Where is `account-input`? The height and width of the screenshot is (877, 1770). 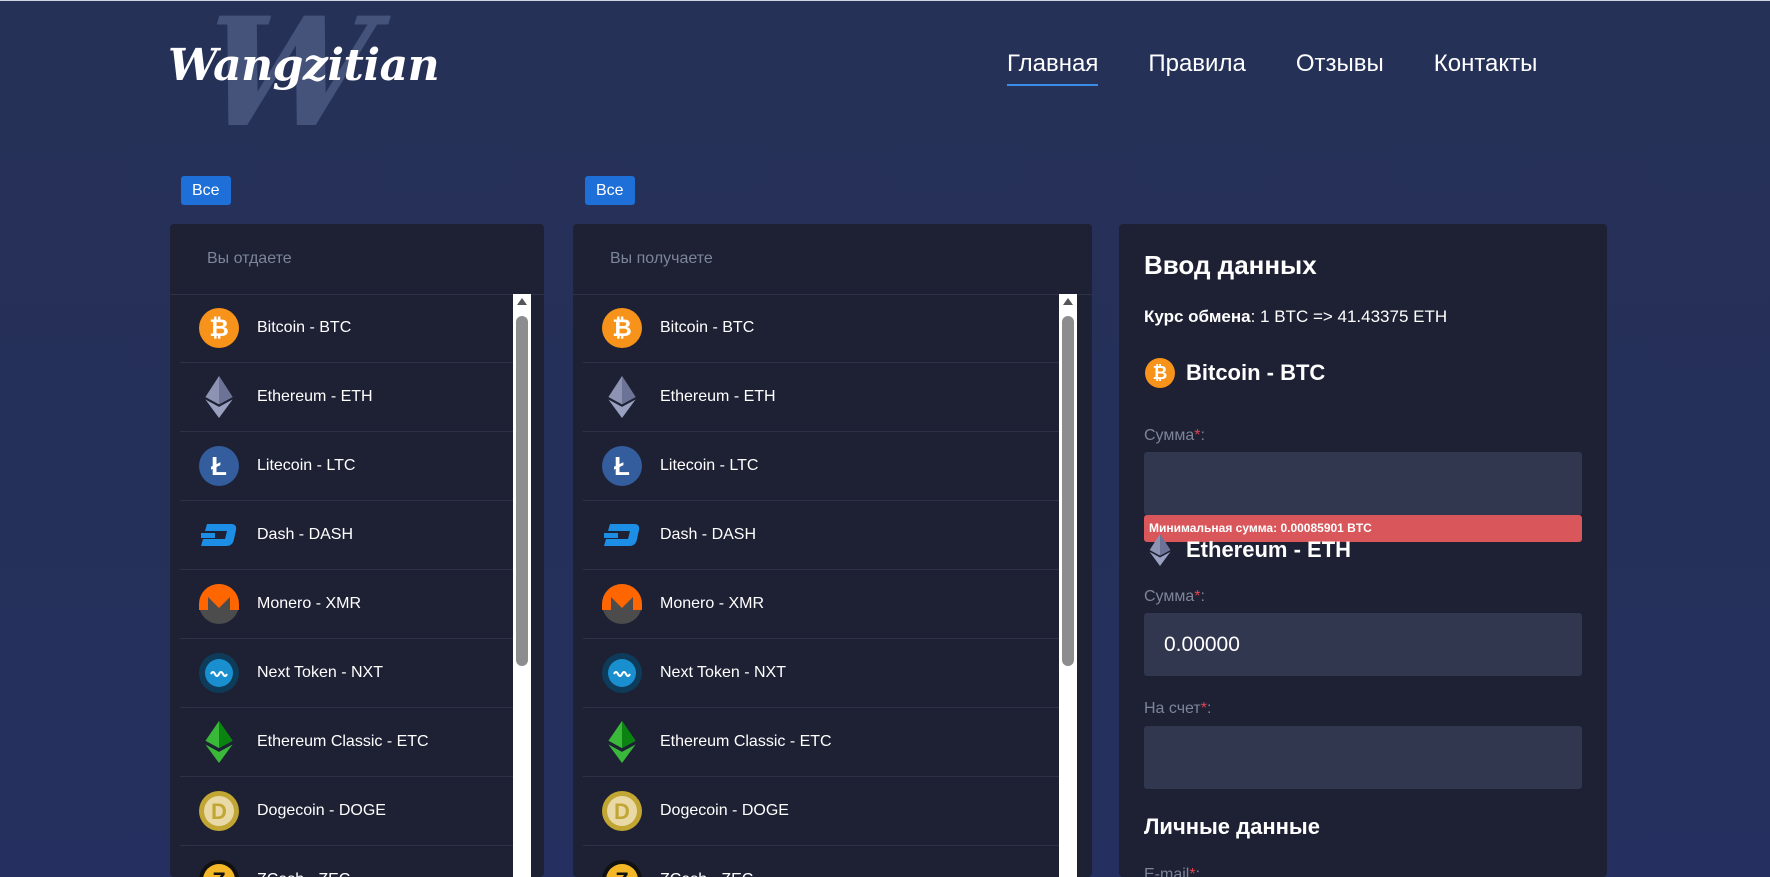 account-input is located at coordinates (1363, 757).